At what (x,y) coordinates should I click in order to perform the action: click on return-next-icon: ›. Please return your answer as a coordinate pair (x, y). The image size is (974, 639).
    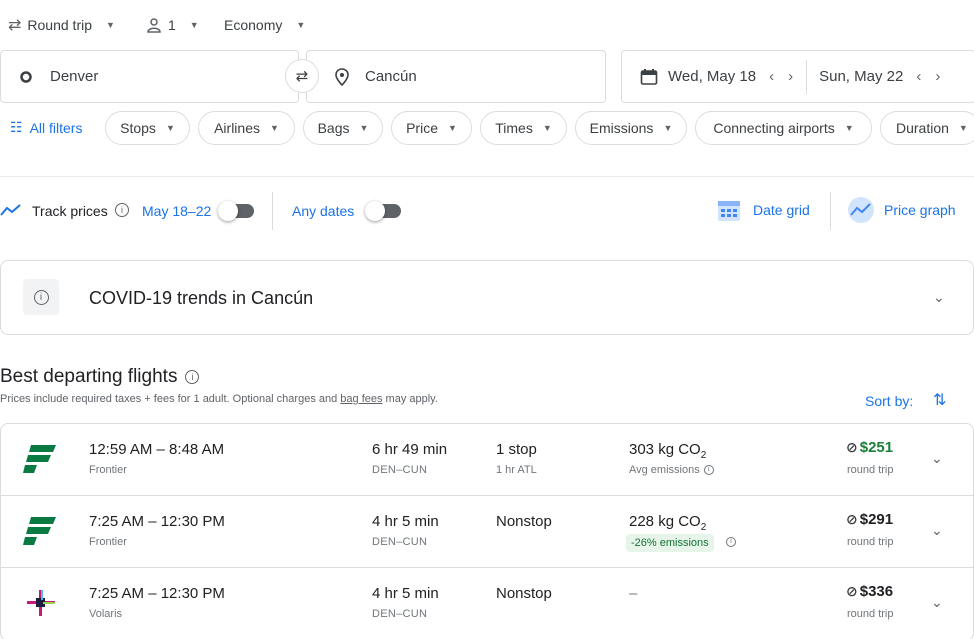
    Looking at the image, I should click on (937, 76).